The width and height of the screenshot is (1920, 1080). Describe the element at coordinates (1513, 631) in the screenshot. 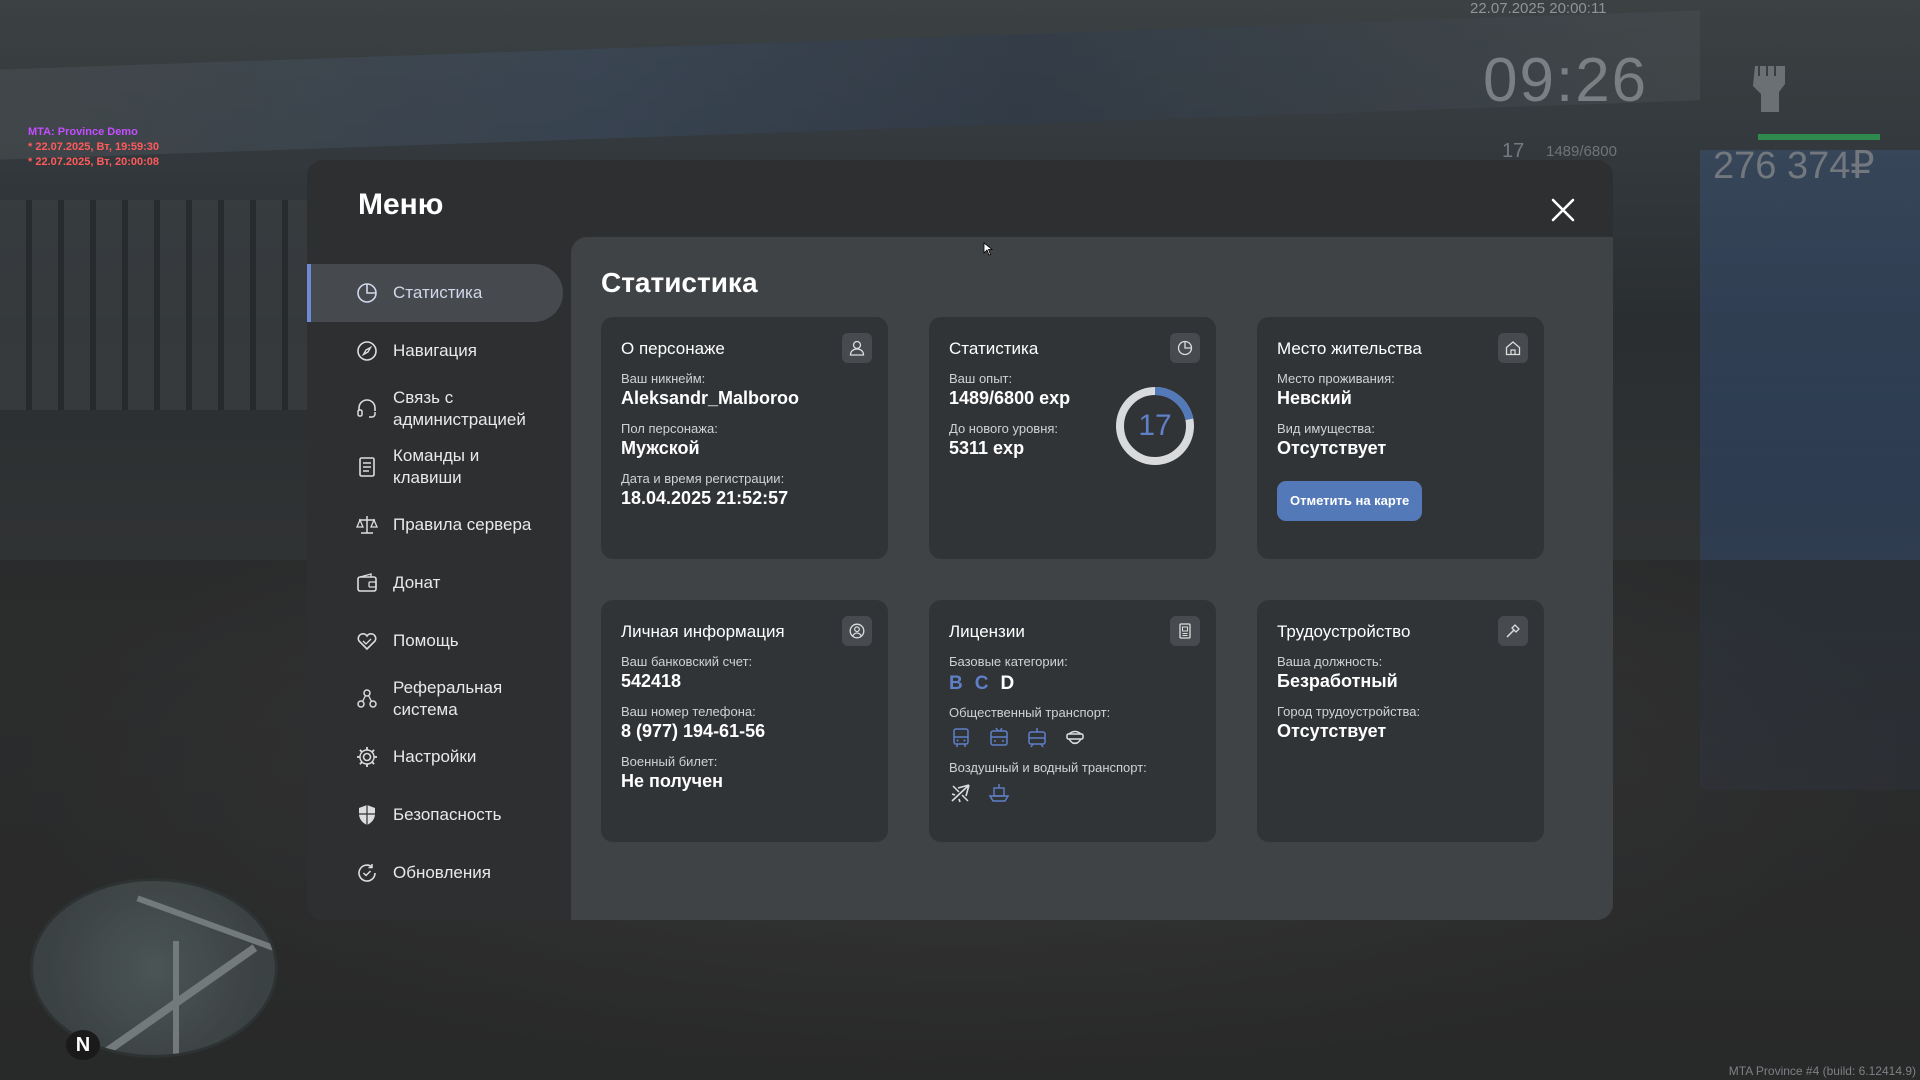

I see `hammer-icon` at that location.